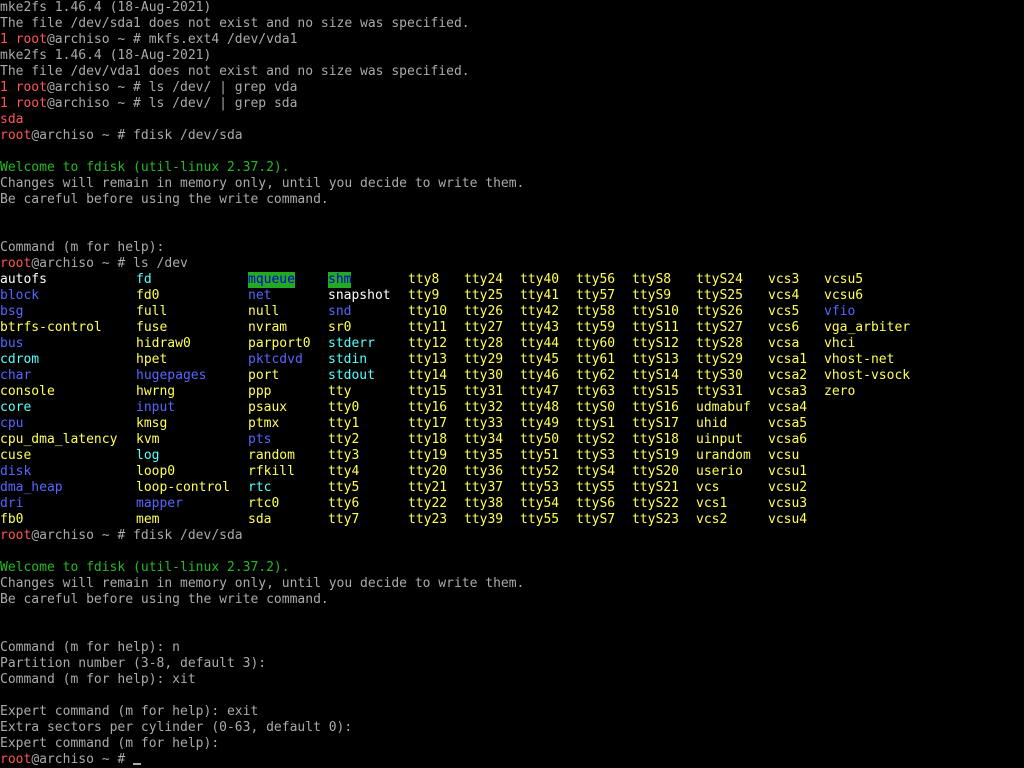 The width and height of the screenshot is (1024, 768). Describe the element at coordinates (484, 327) in the screenshot. I see `ls-entry: tty27` at that location.